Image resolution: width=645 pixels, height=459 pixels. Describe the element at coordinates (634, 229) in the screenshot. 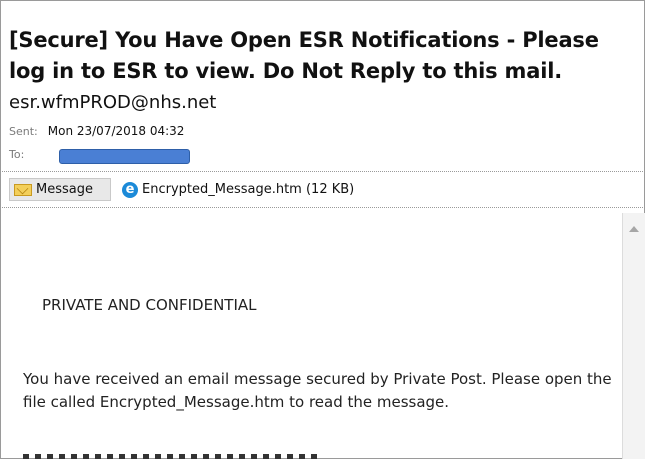

I see `scroll-up-arrow-icon` at that location.